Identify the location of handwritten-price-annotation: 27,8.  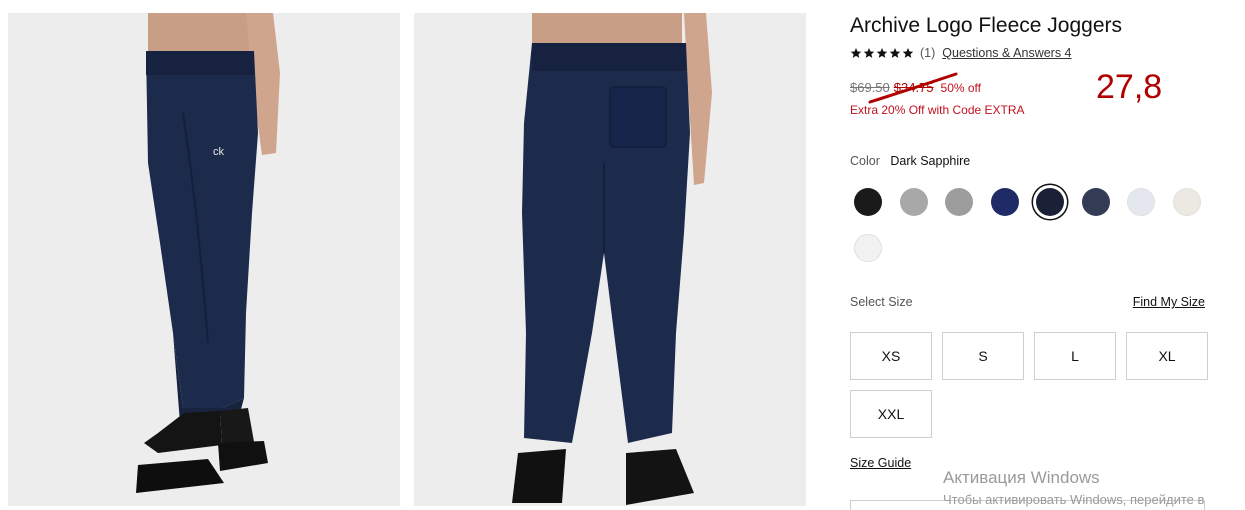
(1129, 87).